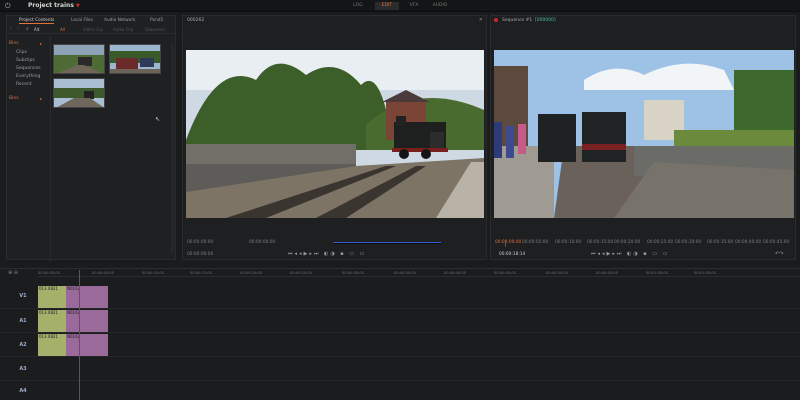  I want to click on sidebar-item-clips: Clips, so click(21, 52).